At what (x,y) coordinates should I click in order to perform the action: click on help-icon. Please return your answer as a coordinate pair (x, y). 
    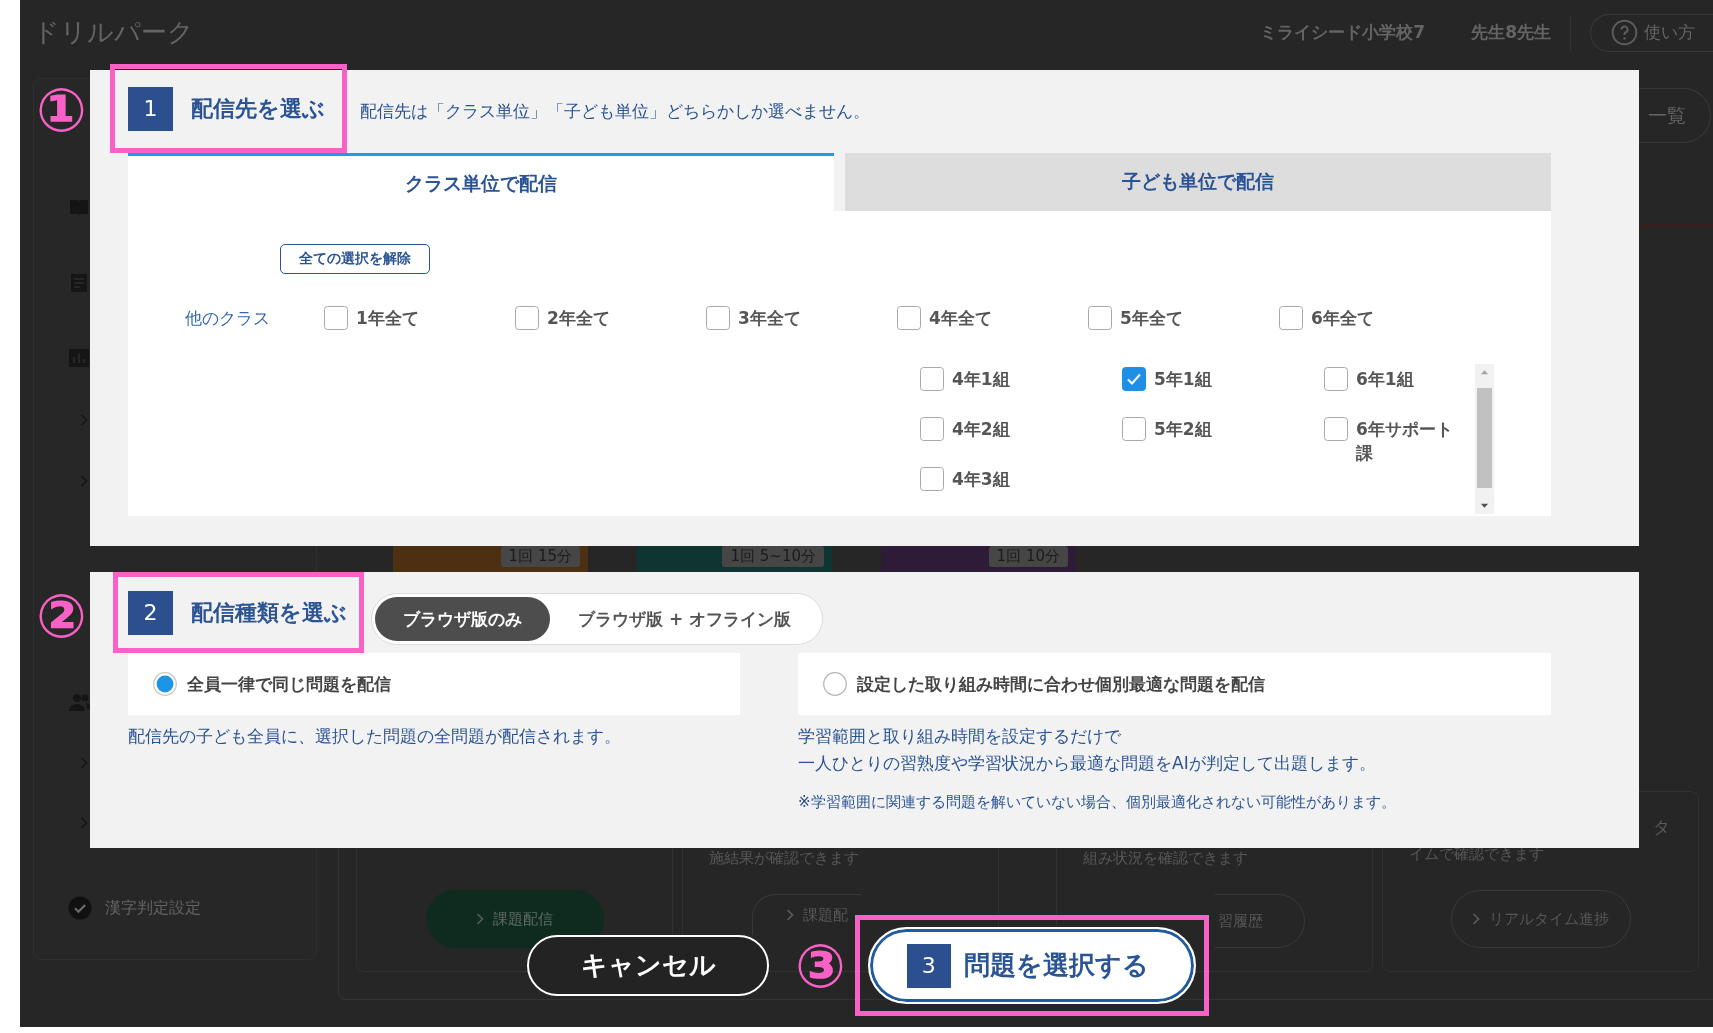
    Looking at the image, I should click on (1624, 32).